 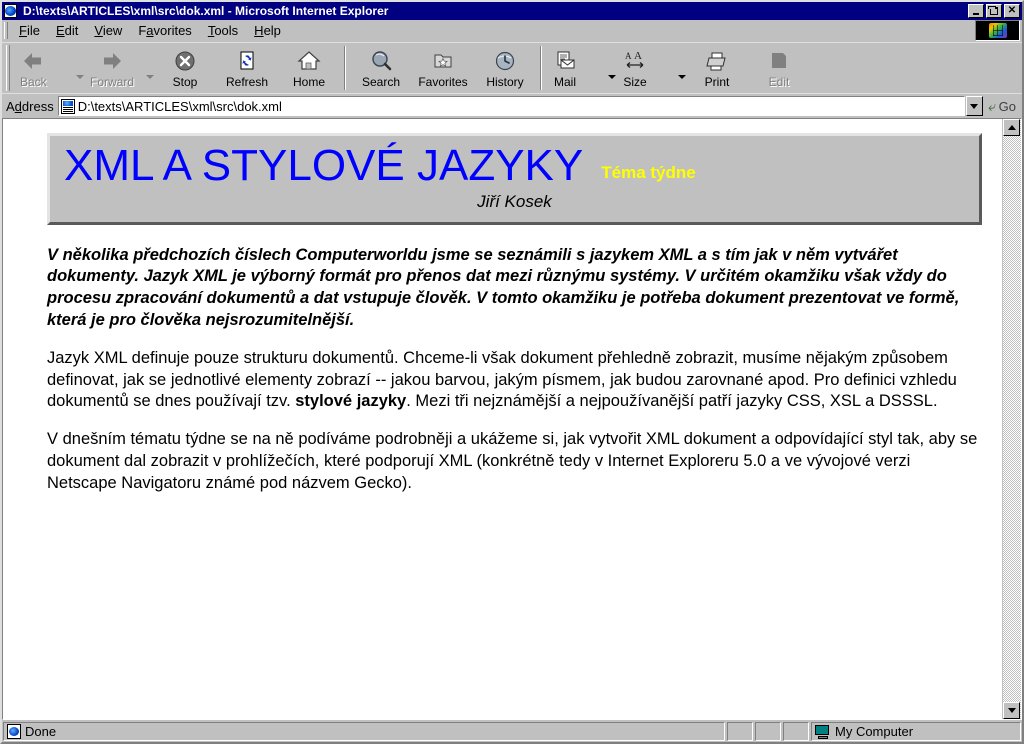 What do you see at coordinates (717, 82) in the screenshot?
I see `print-label: Print` at bounding box center [717, 82].